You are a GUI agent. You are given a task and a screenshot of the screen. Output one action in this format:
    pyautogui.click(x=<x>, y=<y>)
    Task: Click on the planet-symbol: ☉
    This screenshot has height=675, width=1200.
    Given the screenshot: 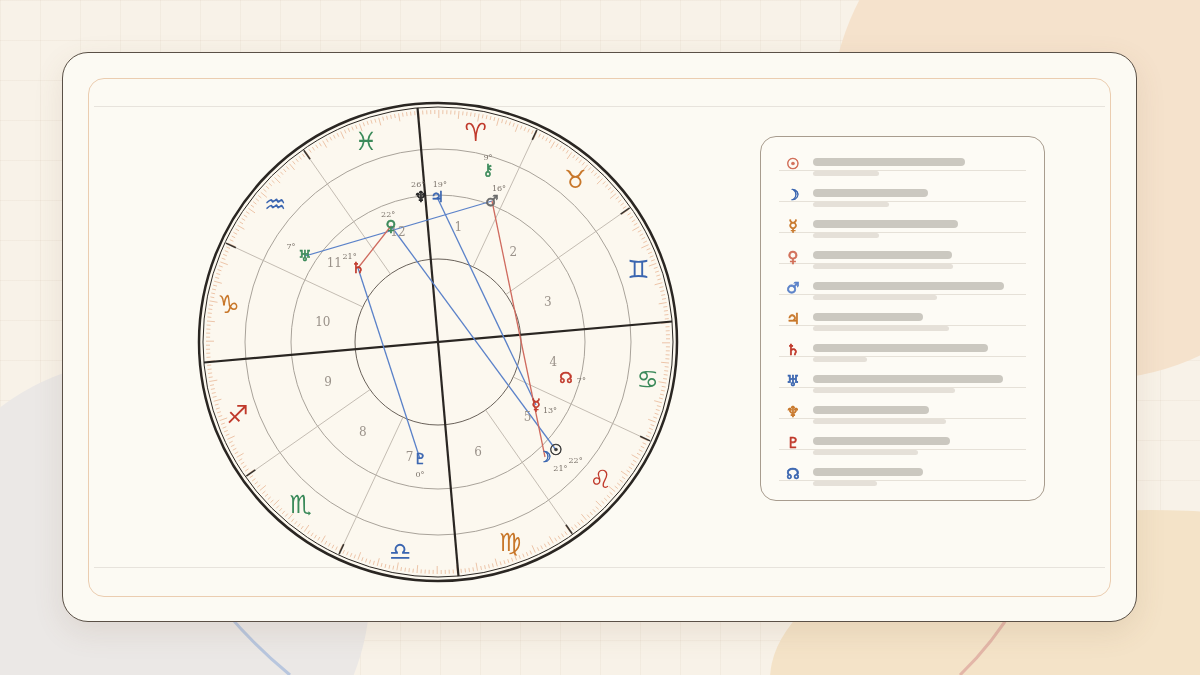 What is the action you would take?
    pyautogui.click(x=793, y=164)
    